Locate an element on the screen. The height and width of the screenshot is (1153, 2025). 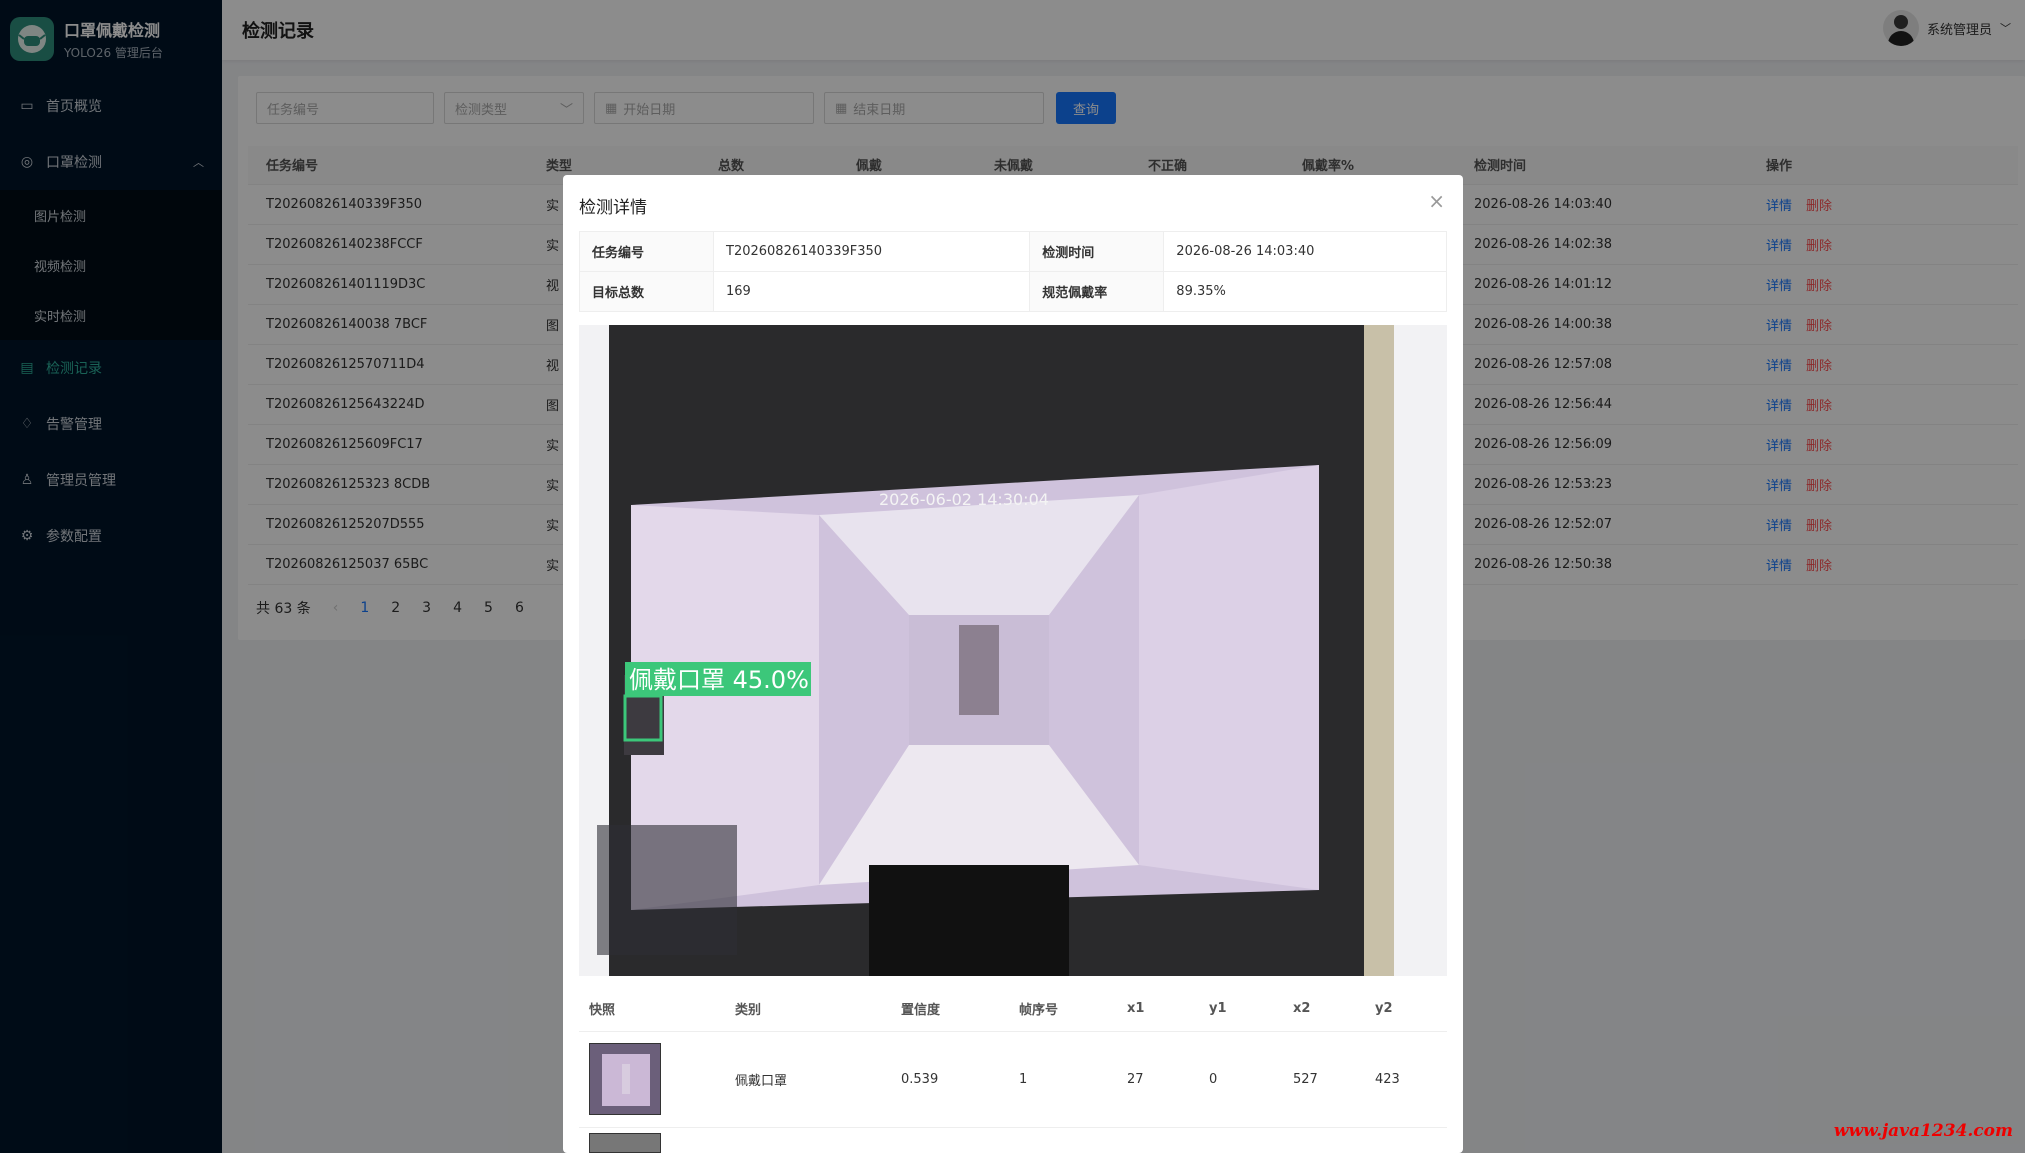
table-row: 佩戴口罩 0.539 1 27 0 527 423 is located at coordinates (1013, 1079).